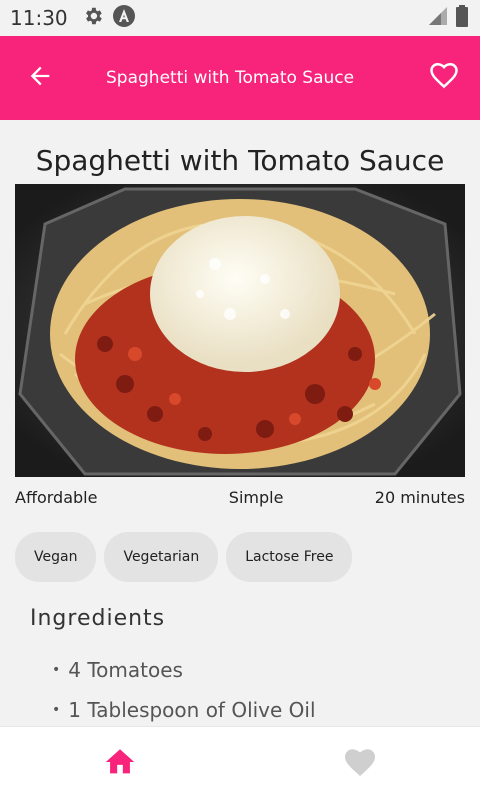 This screenshot has width=480, height=801. What do you see at coordinates (438, 18) in the screenshot?
I see `signal-icon` at bounding box center [438, 18].